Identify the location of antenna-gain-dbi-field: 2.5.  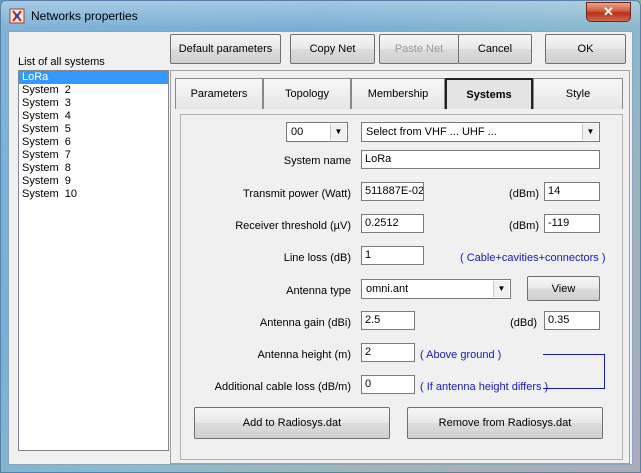
(388, 320).